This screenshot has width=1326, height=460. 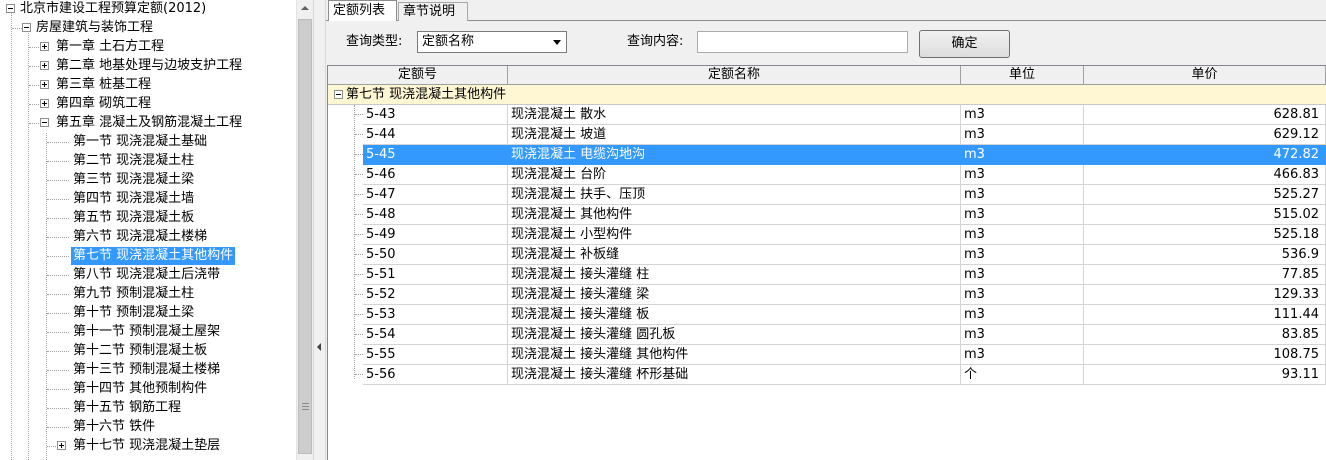 I want to click on tree-scrollbar, so click(x=304, y=230).